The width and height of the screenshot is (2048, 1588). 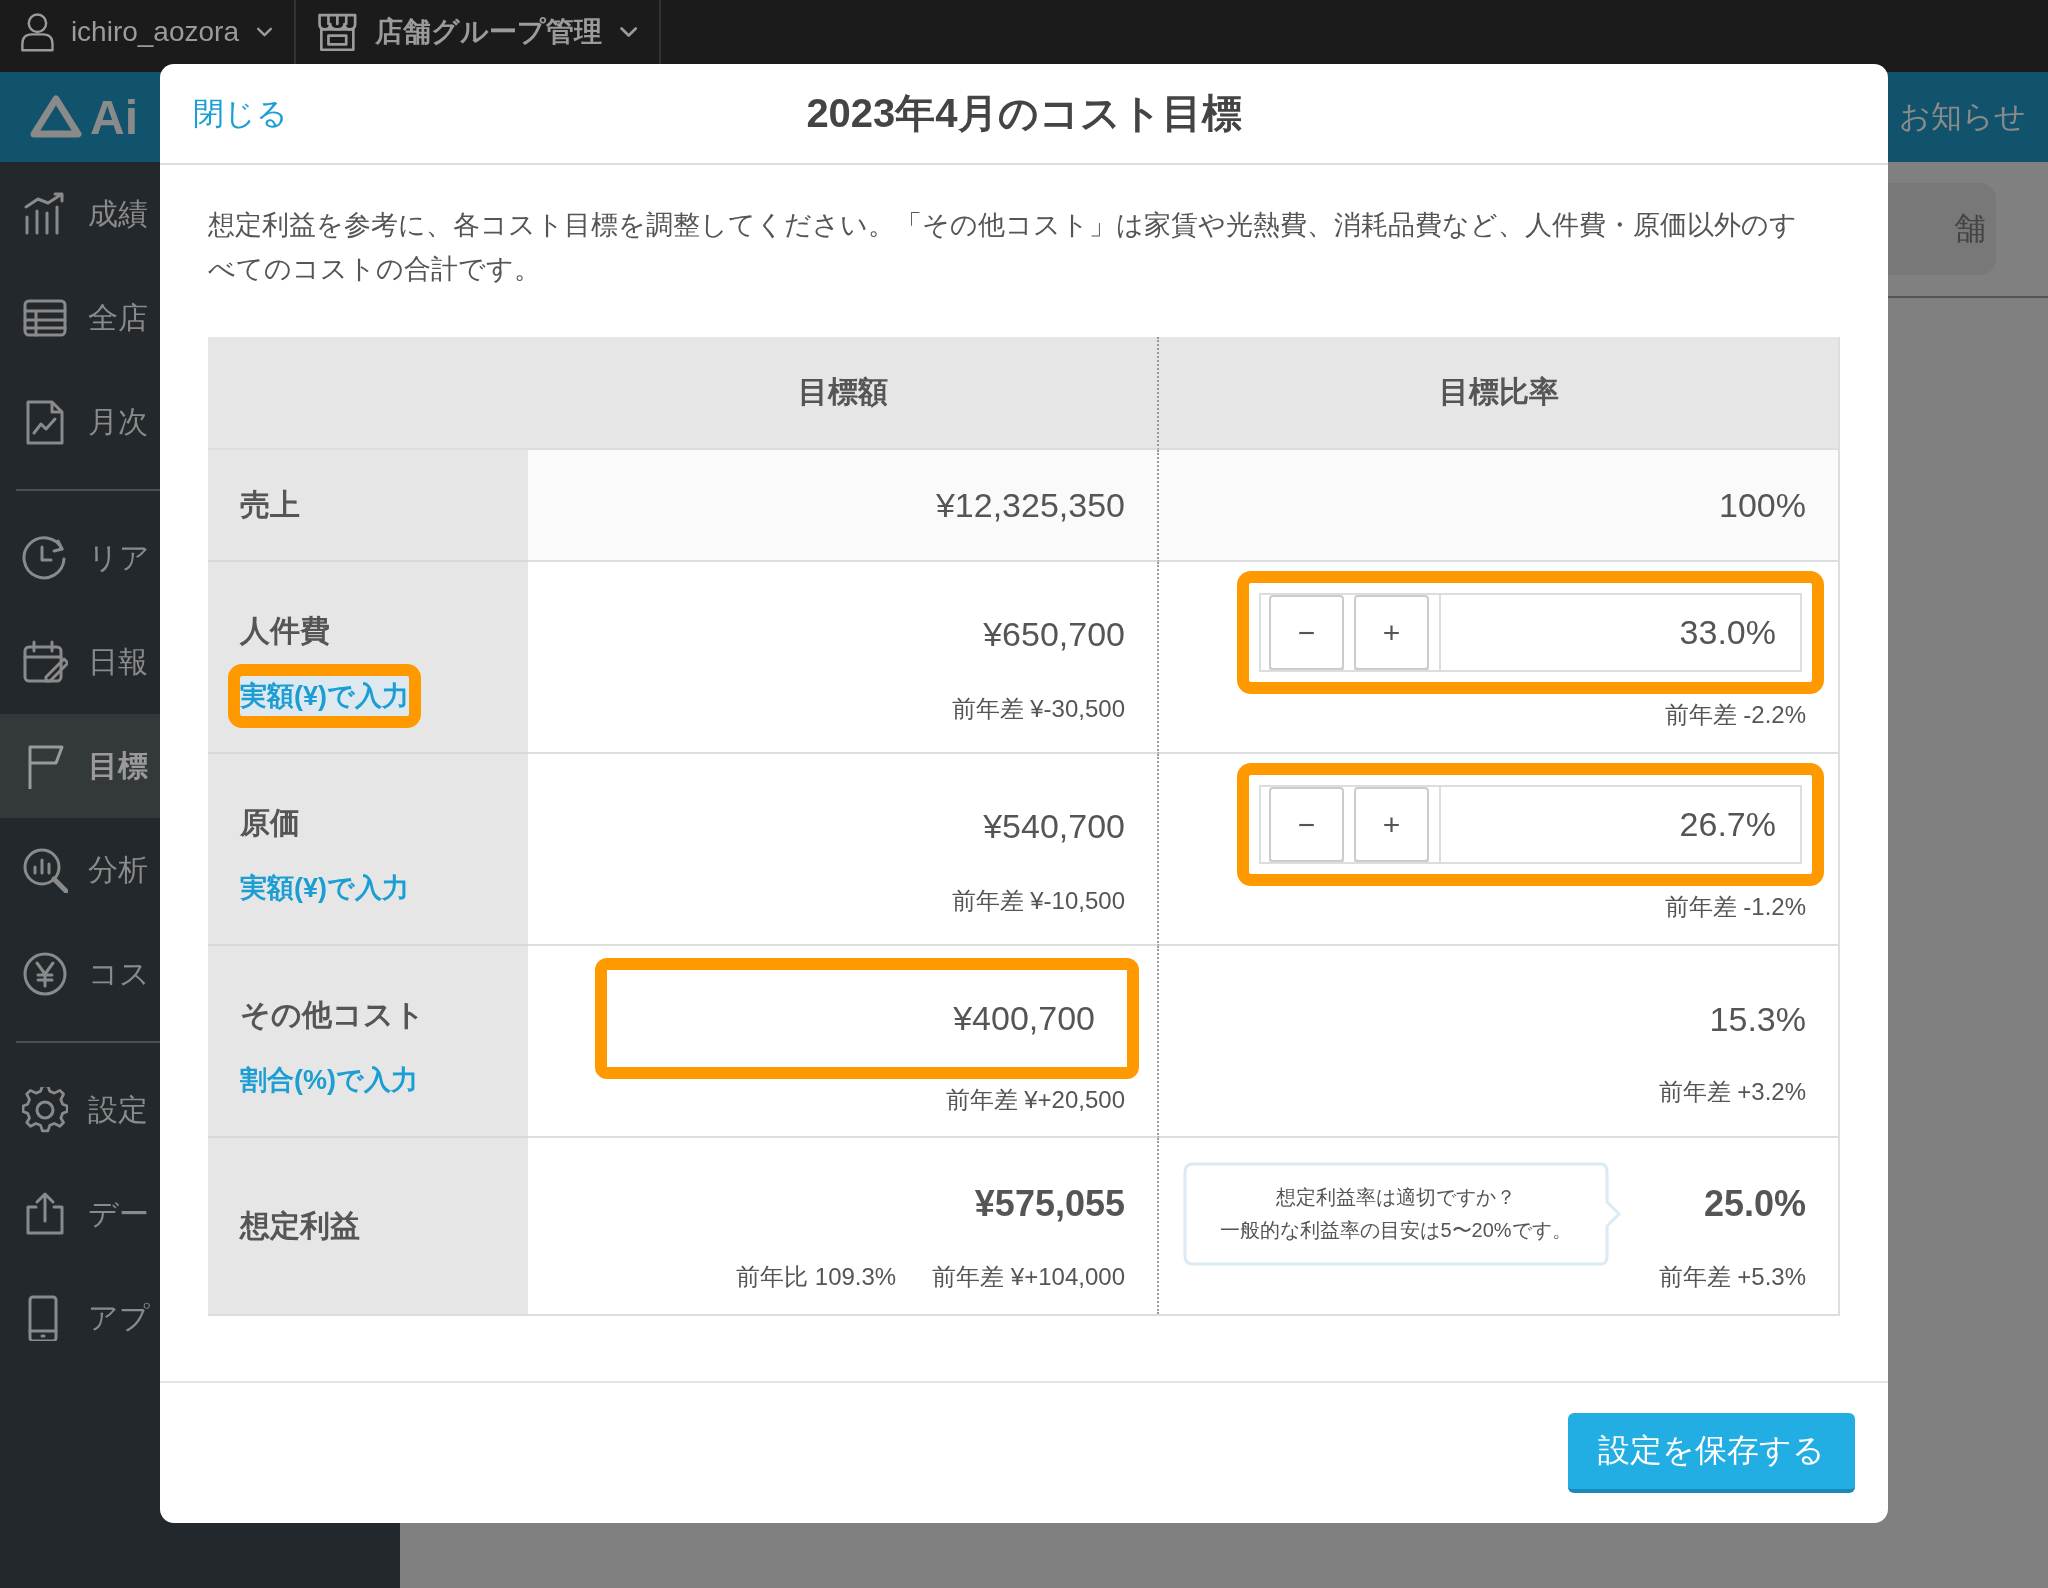 I want to click on tooltip-text: 一般的な利益率の目安は5〜20%です。, so click(x=1396, y=1230).